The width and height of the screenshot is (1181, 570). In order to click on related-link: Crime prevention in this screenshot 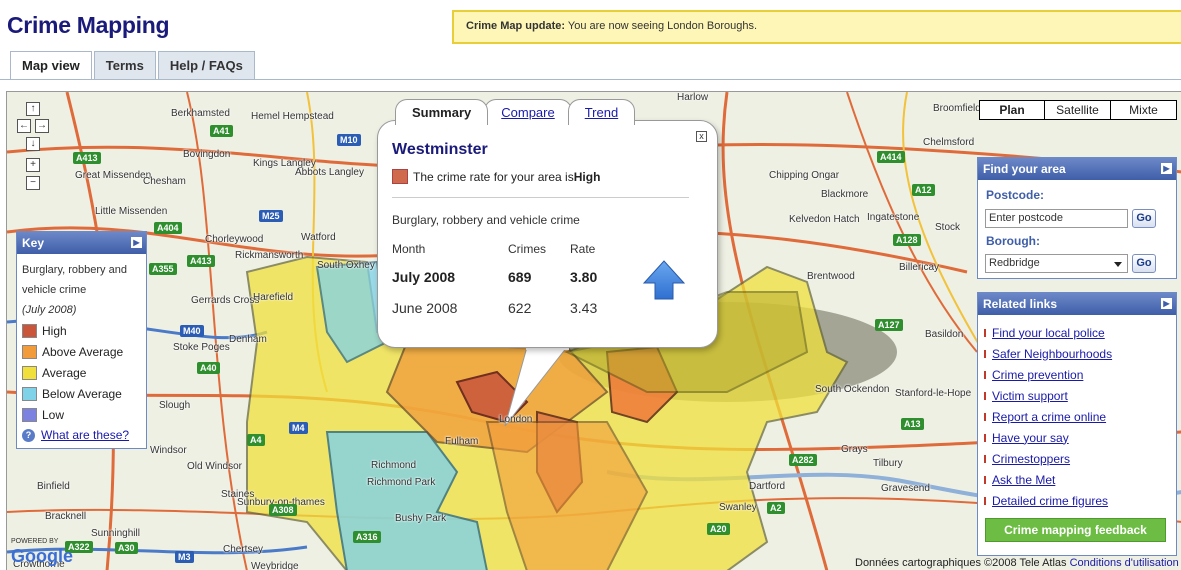, I will do `click(1037, 375)`.